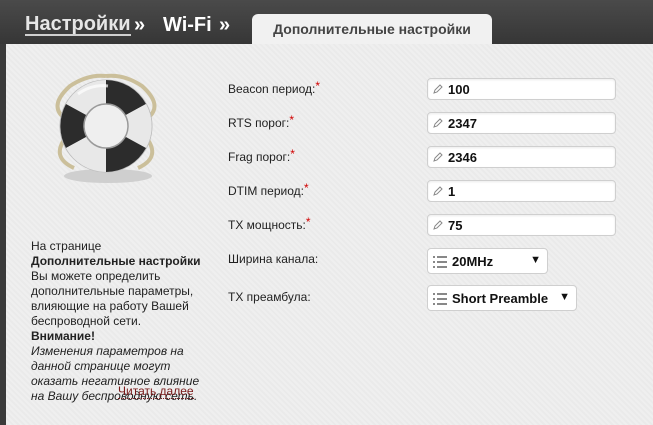 The width and height of the screenshot is (653, 425). What do you see at coordinates (106, 126) in the screenshot?
I see `lifebuoy-icon` at bounding box center [106, 126].